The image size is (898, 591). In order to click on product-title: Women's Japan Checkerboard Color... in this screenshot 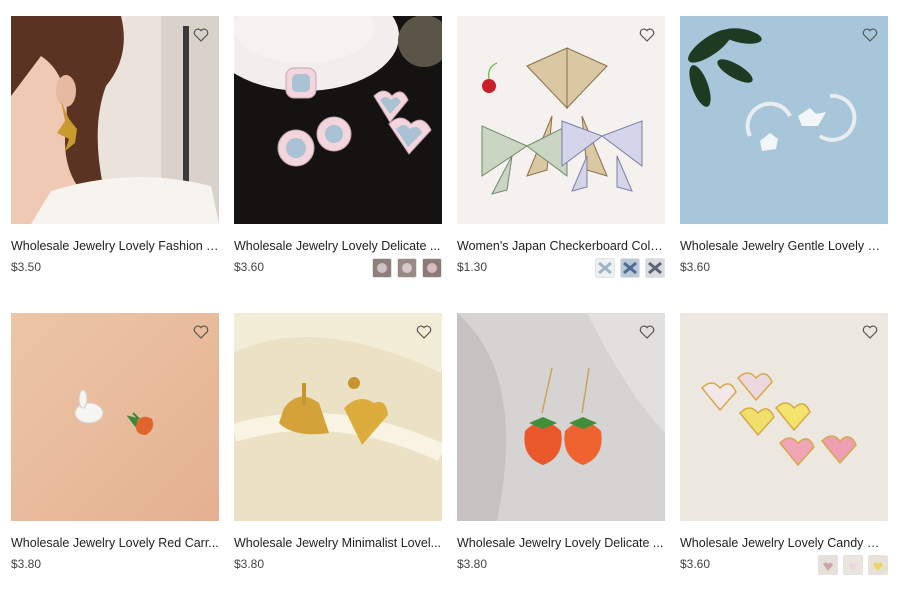, I will do `click(561, 246)`.